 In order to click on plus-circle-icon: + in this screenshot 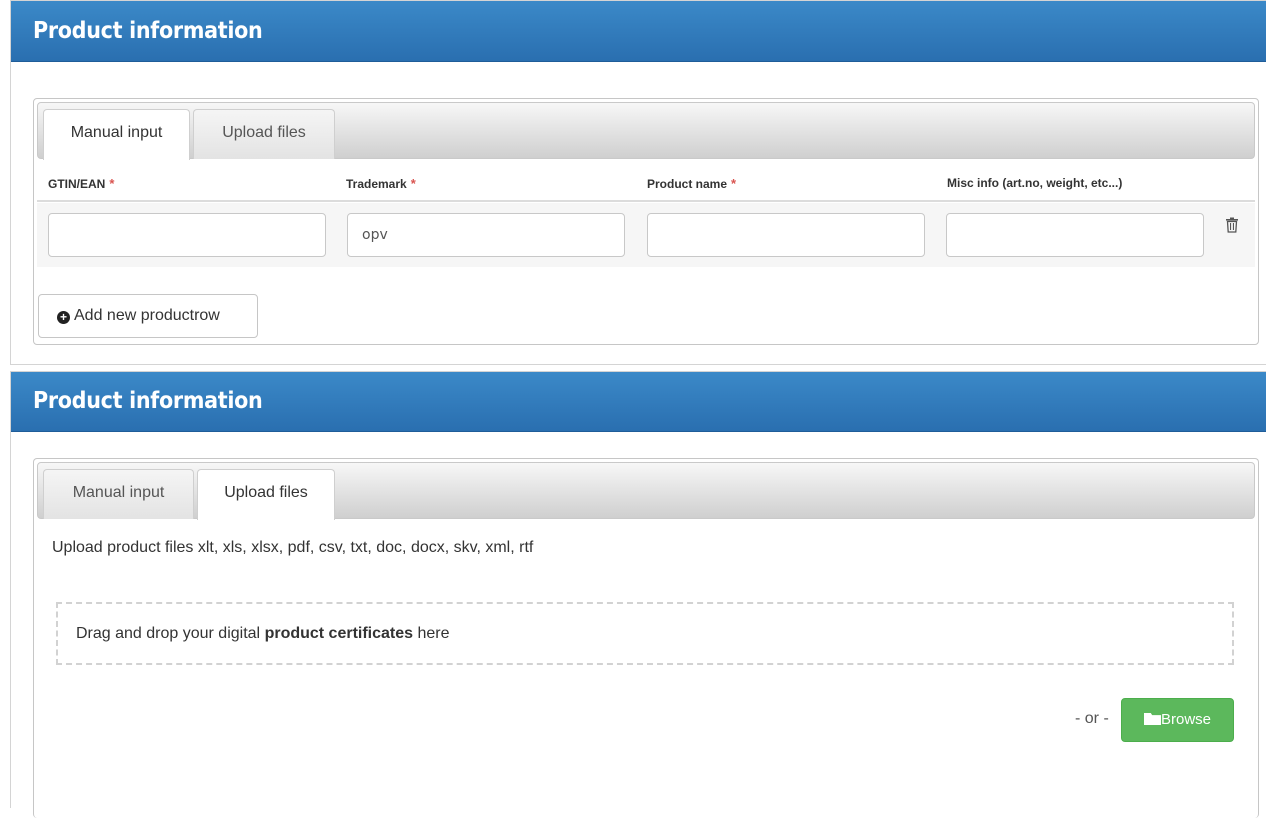, I will do `click(63, 317)`.